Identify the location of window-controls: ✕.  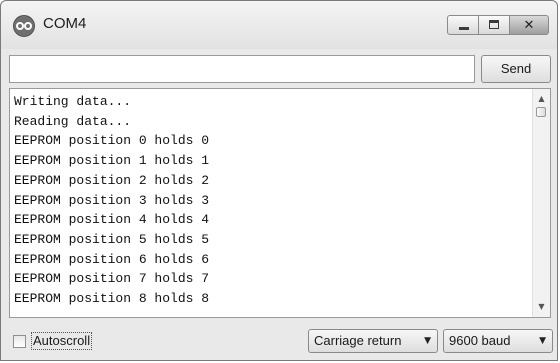
(498, 25).